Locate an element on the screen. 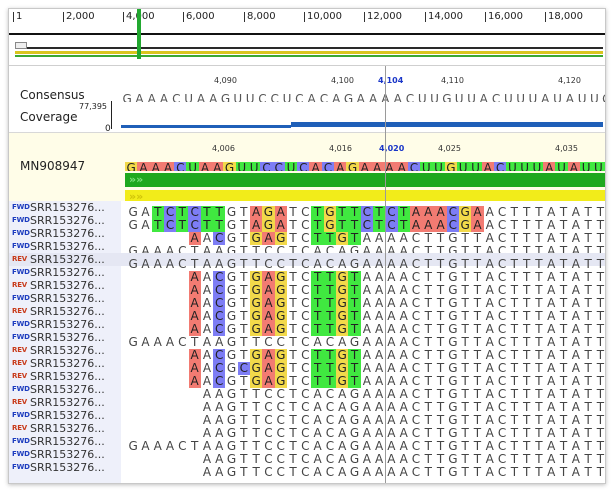  overview-axis is located at coordinates (307, 34).